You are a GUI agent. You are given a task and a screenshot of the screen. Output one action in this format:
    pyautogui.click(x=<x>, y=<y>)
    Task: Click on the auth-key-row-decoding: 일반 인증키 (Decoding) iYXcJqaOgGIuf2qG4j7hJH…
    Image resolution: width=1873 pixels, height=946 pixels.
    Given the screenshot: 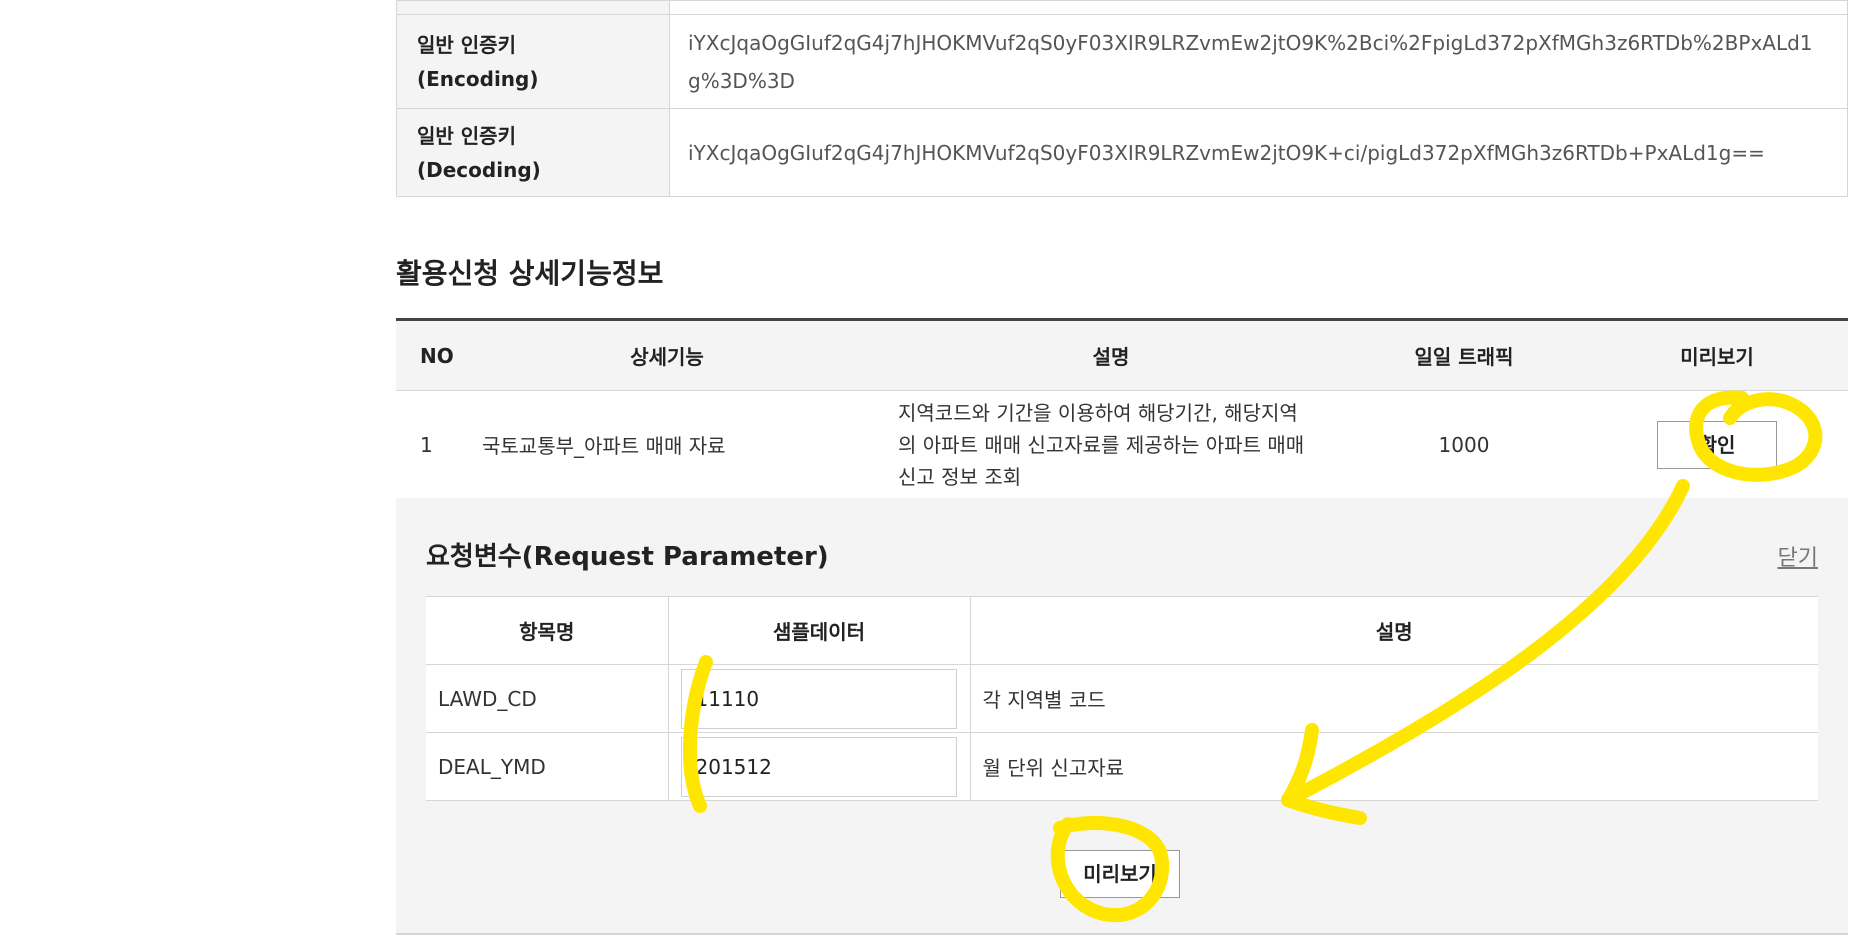 What is the action you would take?
    pyautogui.click(x=1122, y=152)
    